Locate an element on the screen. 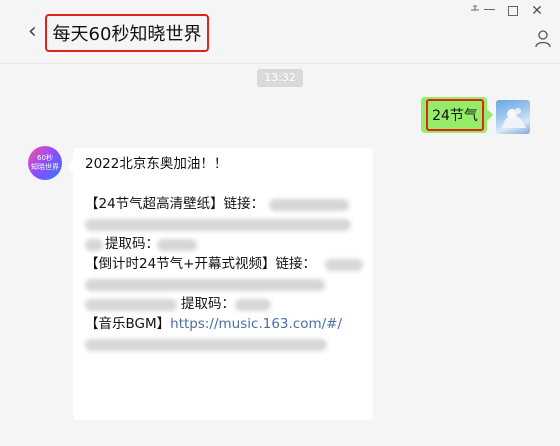  message-line: 2022北京东奥加油！！ is located at coordinates (156, 164).